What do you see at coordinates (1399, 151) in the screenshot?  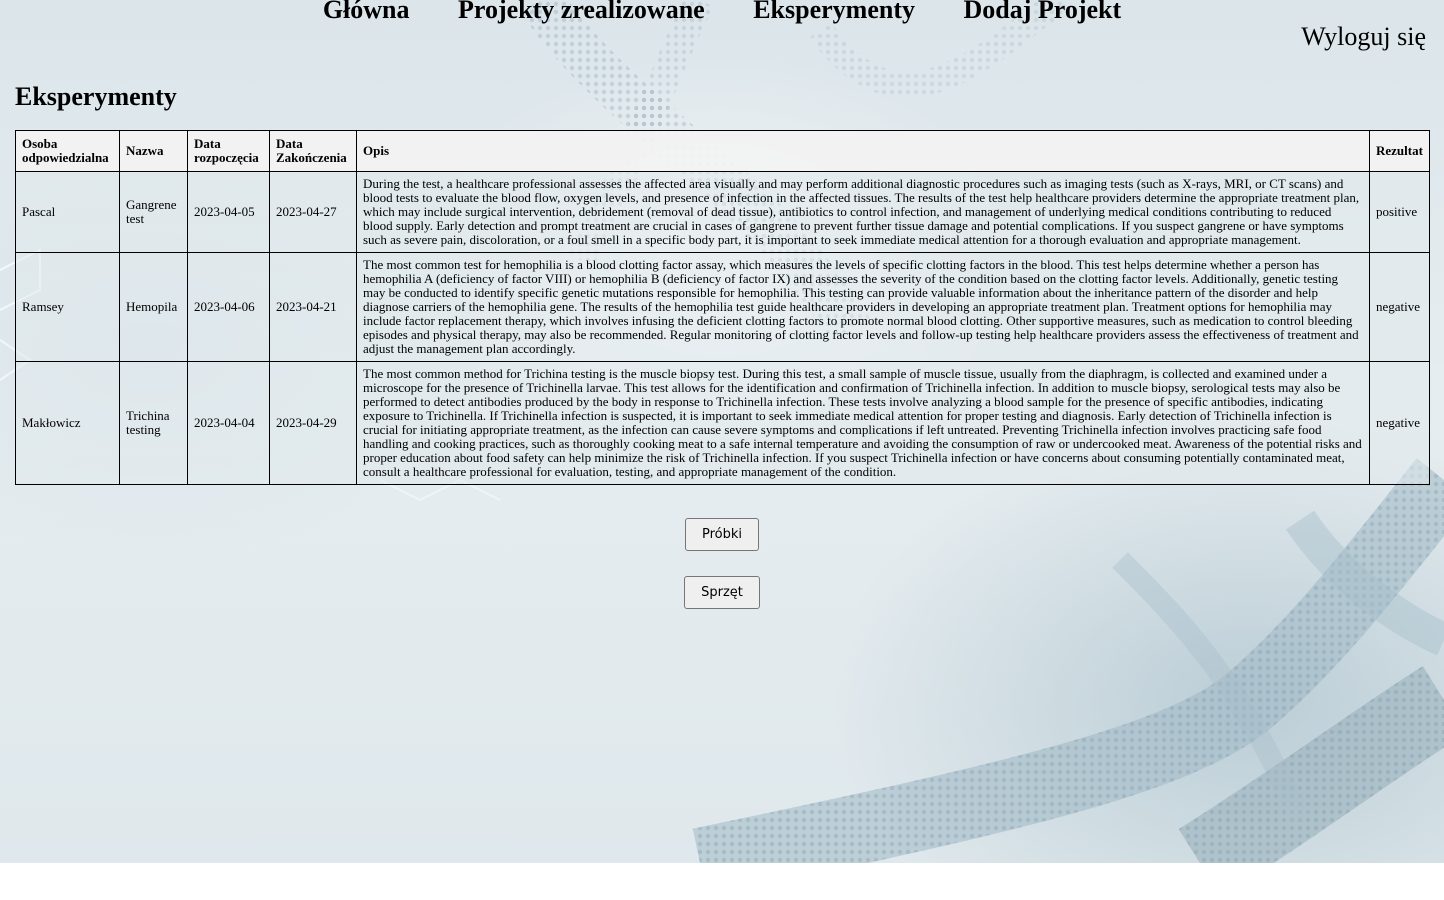 I see `column-header-rezultat: Rezultat` at bounding box center [1399, 151].